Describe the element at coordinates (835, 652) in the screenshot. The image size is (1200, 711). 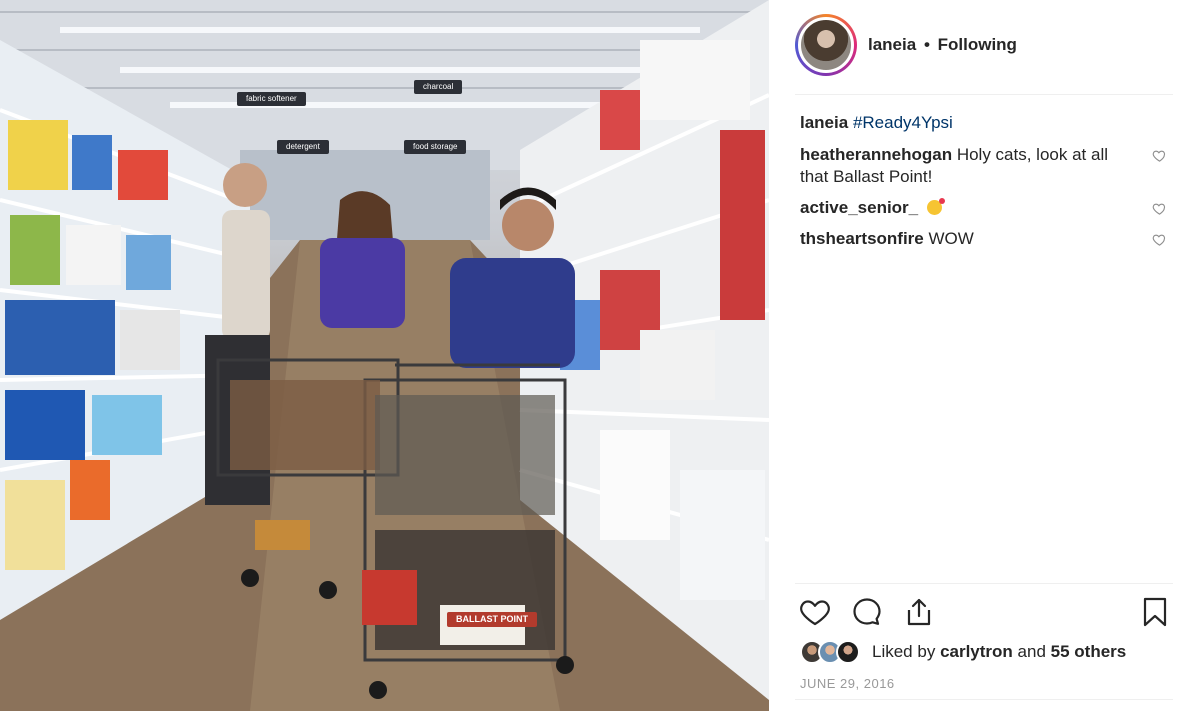
I see `liker-avatars` at that location.